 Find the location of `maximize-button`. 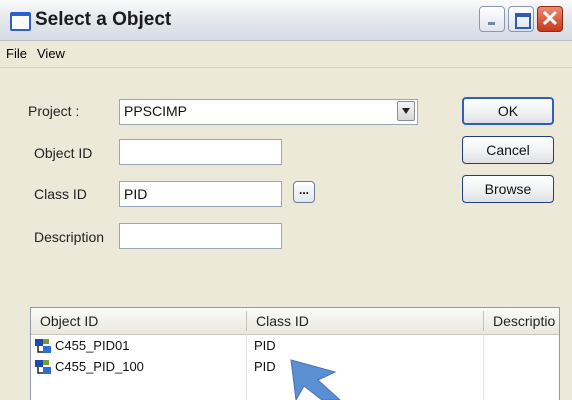

maximize-button is located at coordinates (521, 19).